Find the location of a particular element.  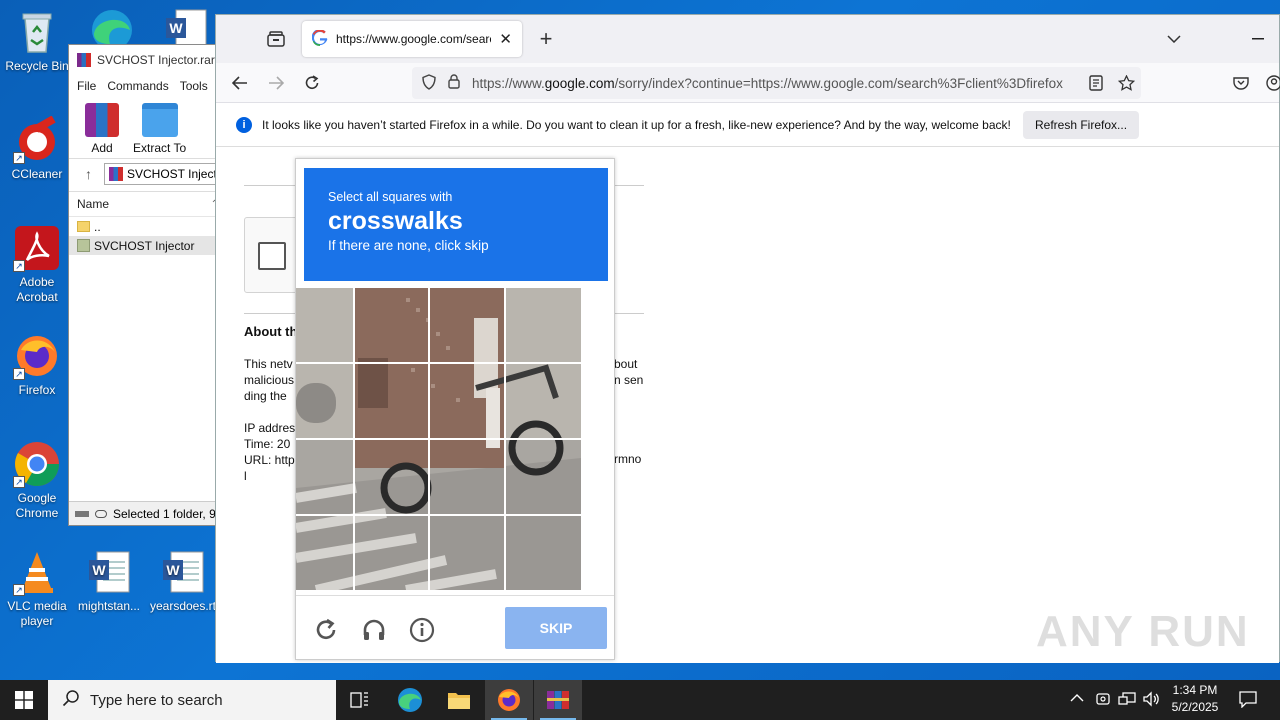

task-view-icon is located at coordinates (359, 700).